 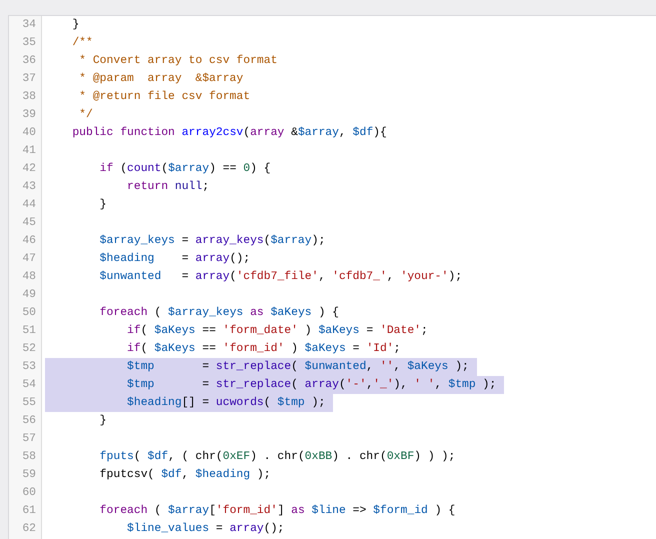 I want to click on code-line: foreach ( $array['form_id'] as $line => $form_id ) {, so click(x=277, y=511).